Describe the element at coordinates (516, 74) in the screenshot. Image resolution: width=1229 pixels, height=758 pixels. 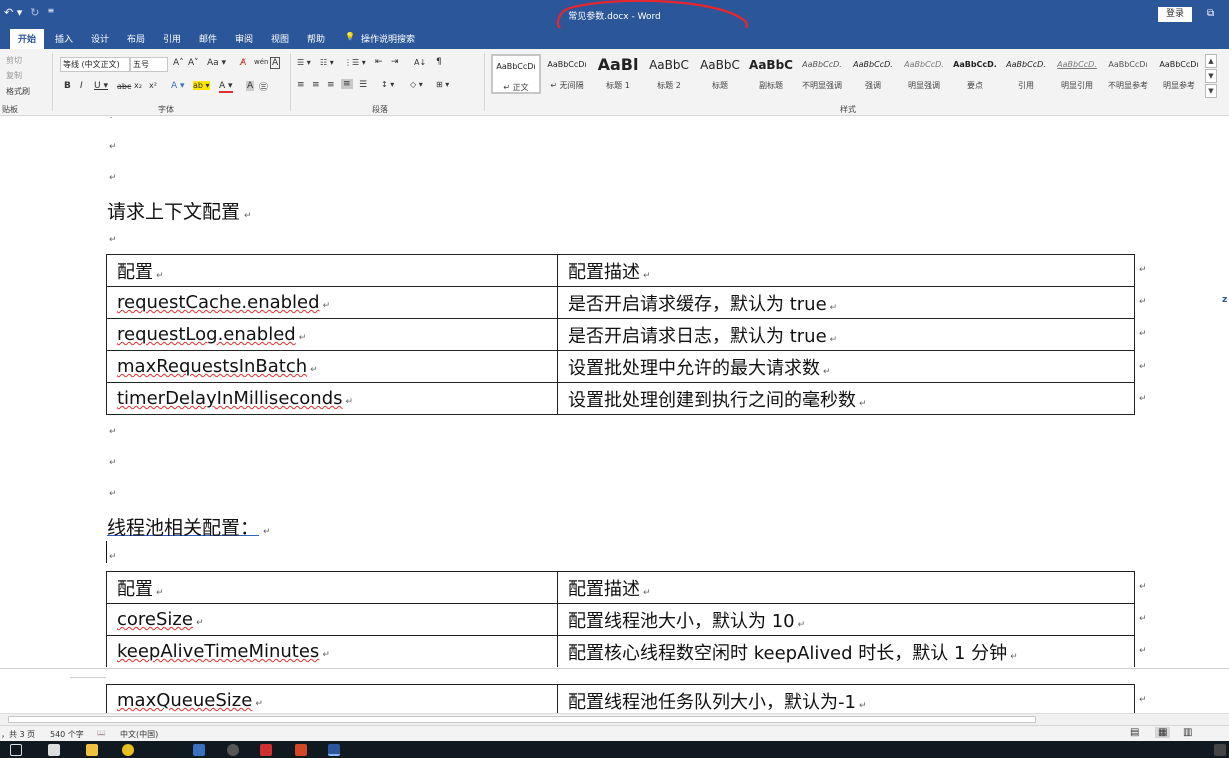
I see `style-normal: AaBbCcDı ↵ 正文` at that location.